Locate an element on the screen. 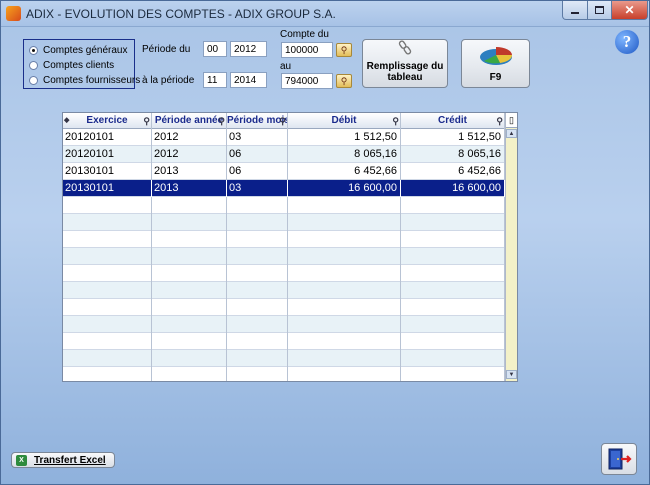 The image size is (650, 485). period-to-year-input: 2014 is located at coordinates (248, 80).